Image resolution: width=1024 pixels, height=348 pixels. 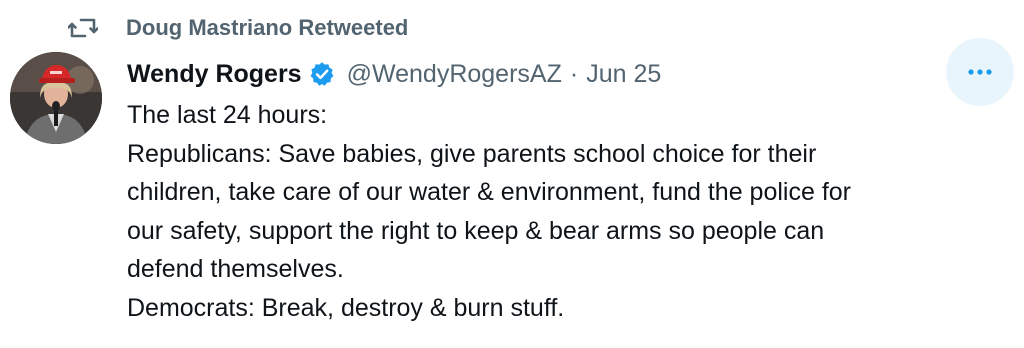 I want to click on tweet-date: Jun 25, so click(x=623, y=74).